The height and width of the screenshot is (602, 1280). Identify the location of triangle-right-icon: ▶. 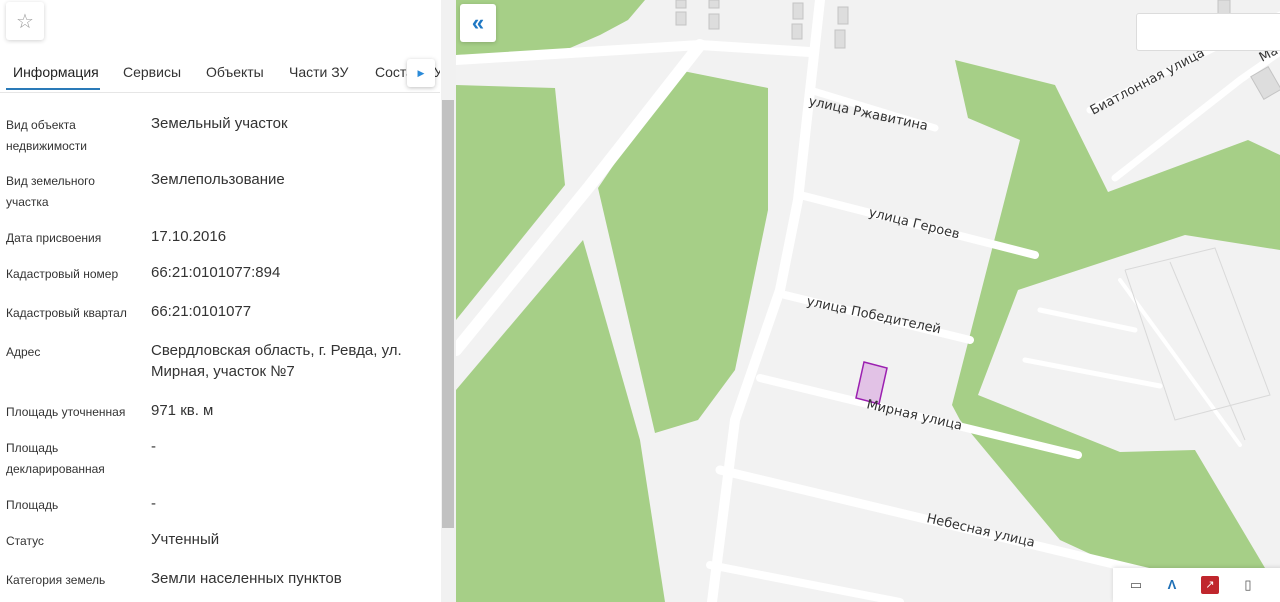
(421, 72).